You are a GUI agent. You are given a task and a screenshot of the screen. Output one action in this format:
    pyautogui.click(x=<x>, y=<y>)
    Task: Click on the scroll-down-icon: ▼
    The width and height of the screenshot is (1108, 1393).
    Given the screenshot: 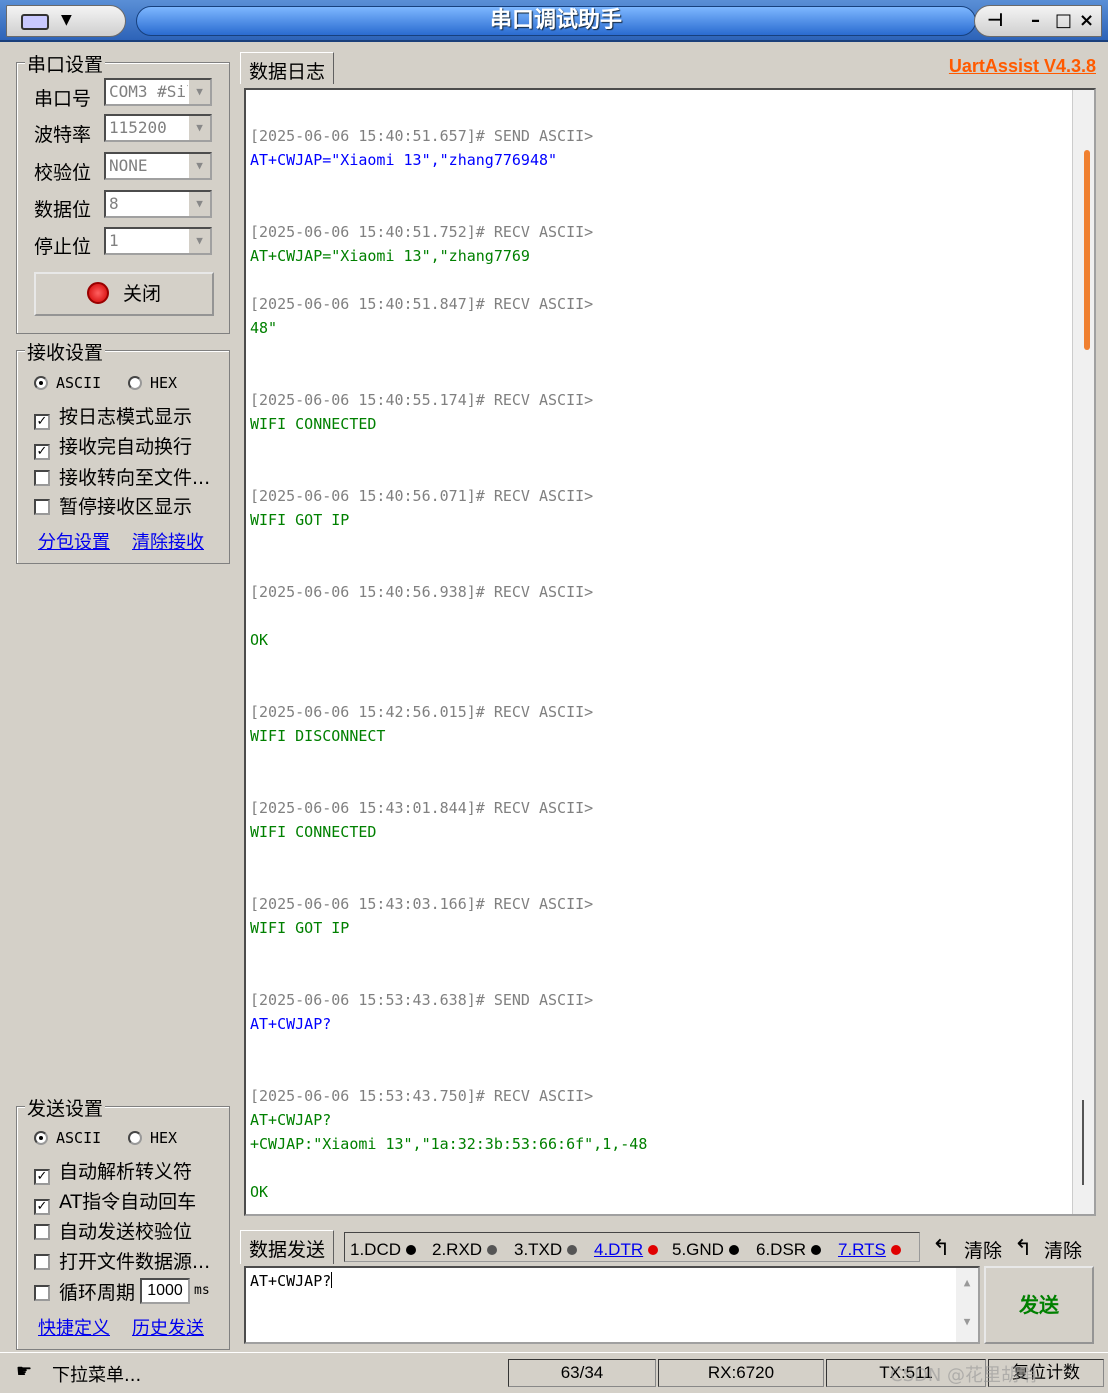 What is the action you would take?
    pyautogui.click(x=967, y=1321)
    